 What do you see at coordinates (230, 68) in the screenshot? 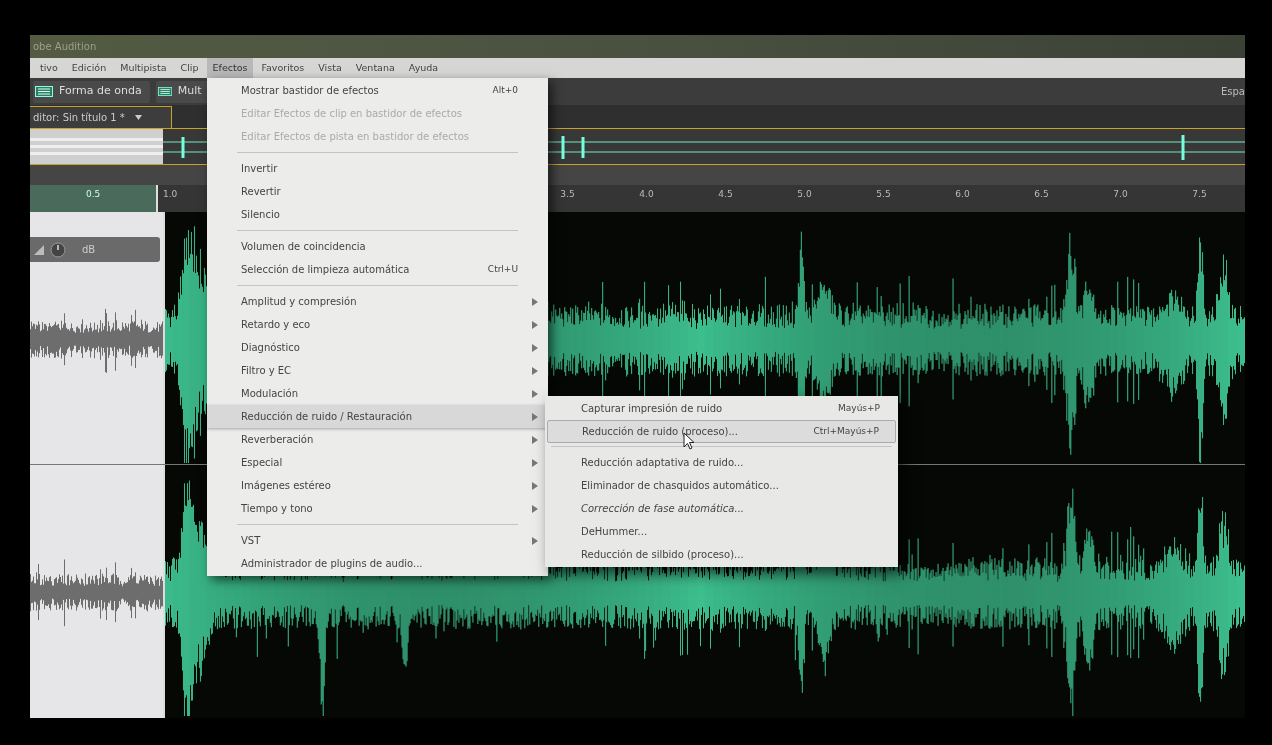
I see `menu-bar-item: Efectos` at bounding box center [230, 68].